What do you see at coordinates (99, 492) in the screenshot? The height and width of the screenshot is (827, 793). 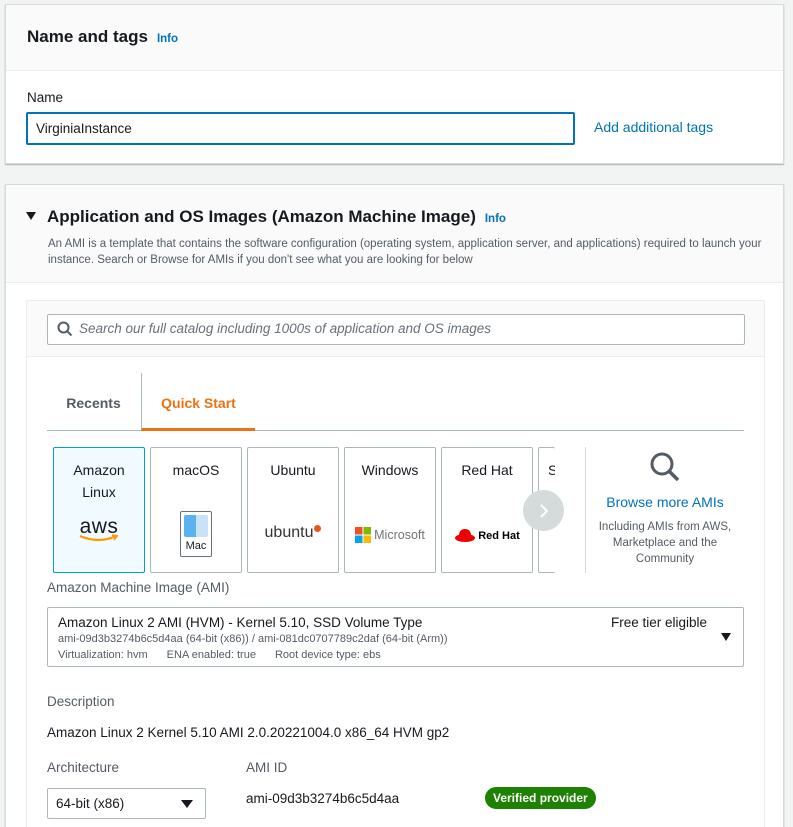 I see `tile-label: Linux` at bounding box center [99, 492].